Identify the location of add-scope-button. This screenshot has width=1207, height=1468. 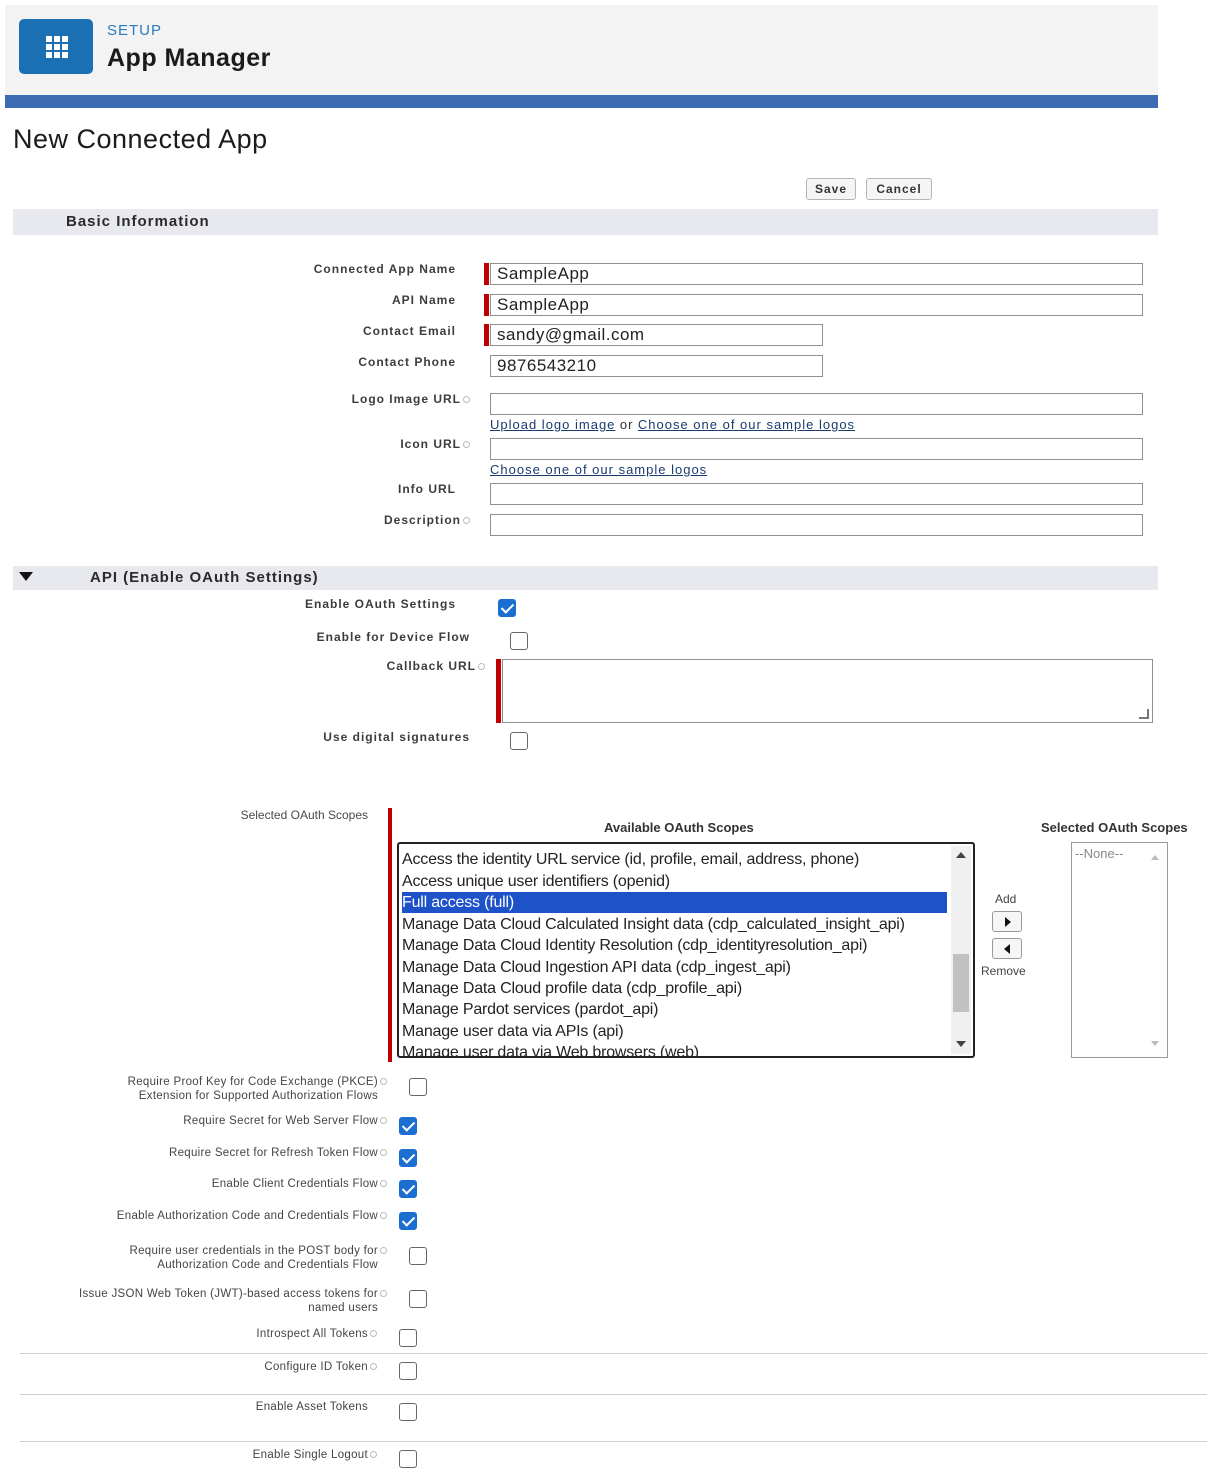
(1007, 921).